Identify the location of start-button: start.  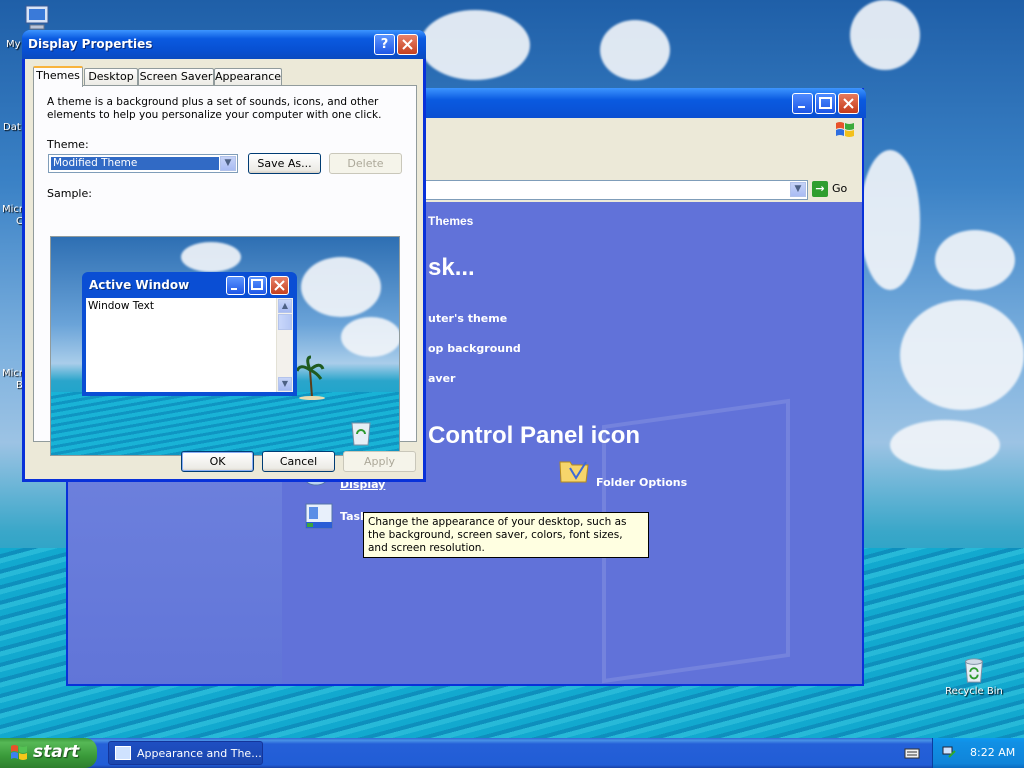
(48, 753).